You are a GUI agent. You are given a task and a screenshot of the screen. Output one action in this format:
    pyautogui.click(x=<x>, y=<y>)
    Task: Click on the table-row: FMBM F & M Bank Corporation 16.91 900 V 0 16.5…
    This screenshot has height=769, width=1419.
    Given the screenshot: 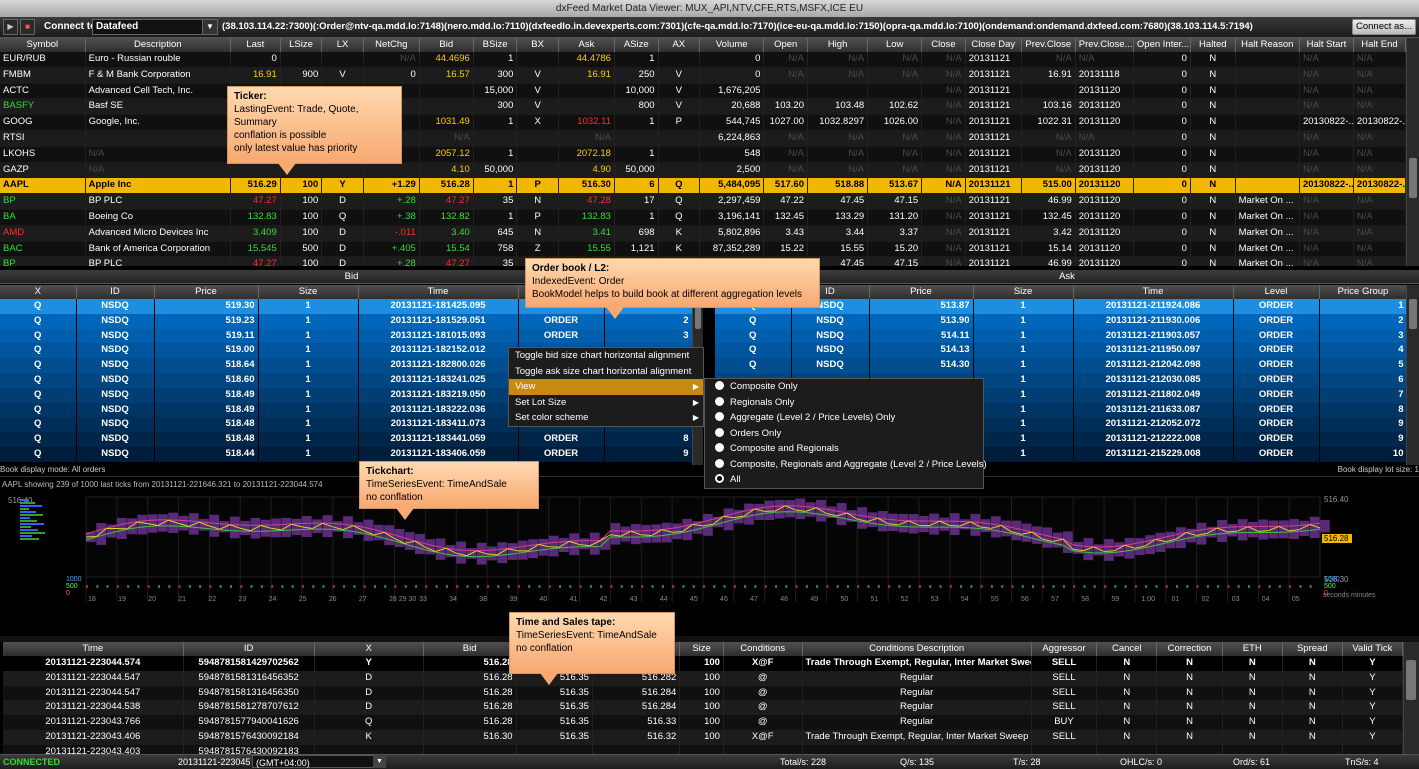 What is the action you would take?
    pyautogui.click(x=703, y=75)
    